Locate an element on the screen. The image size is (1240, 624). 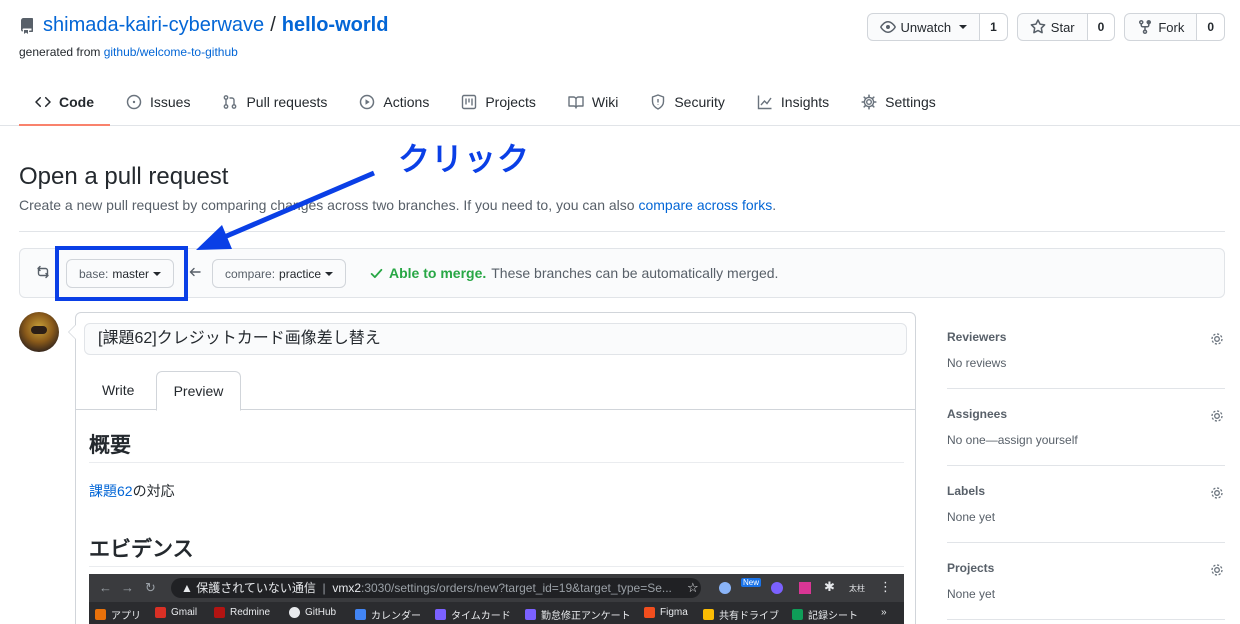
drive-icon is located at coordinates (708, 614).